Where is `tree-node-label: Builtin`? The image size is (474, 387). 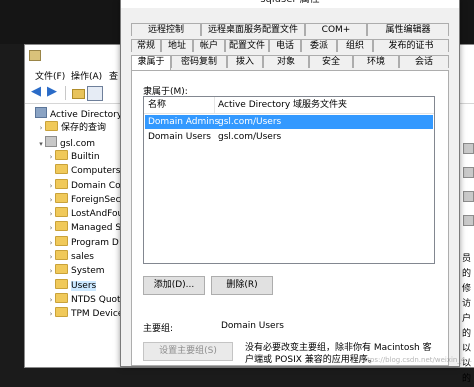
tree-node-label: Builtin is located at coordinates (85, 156).